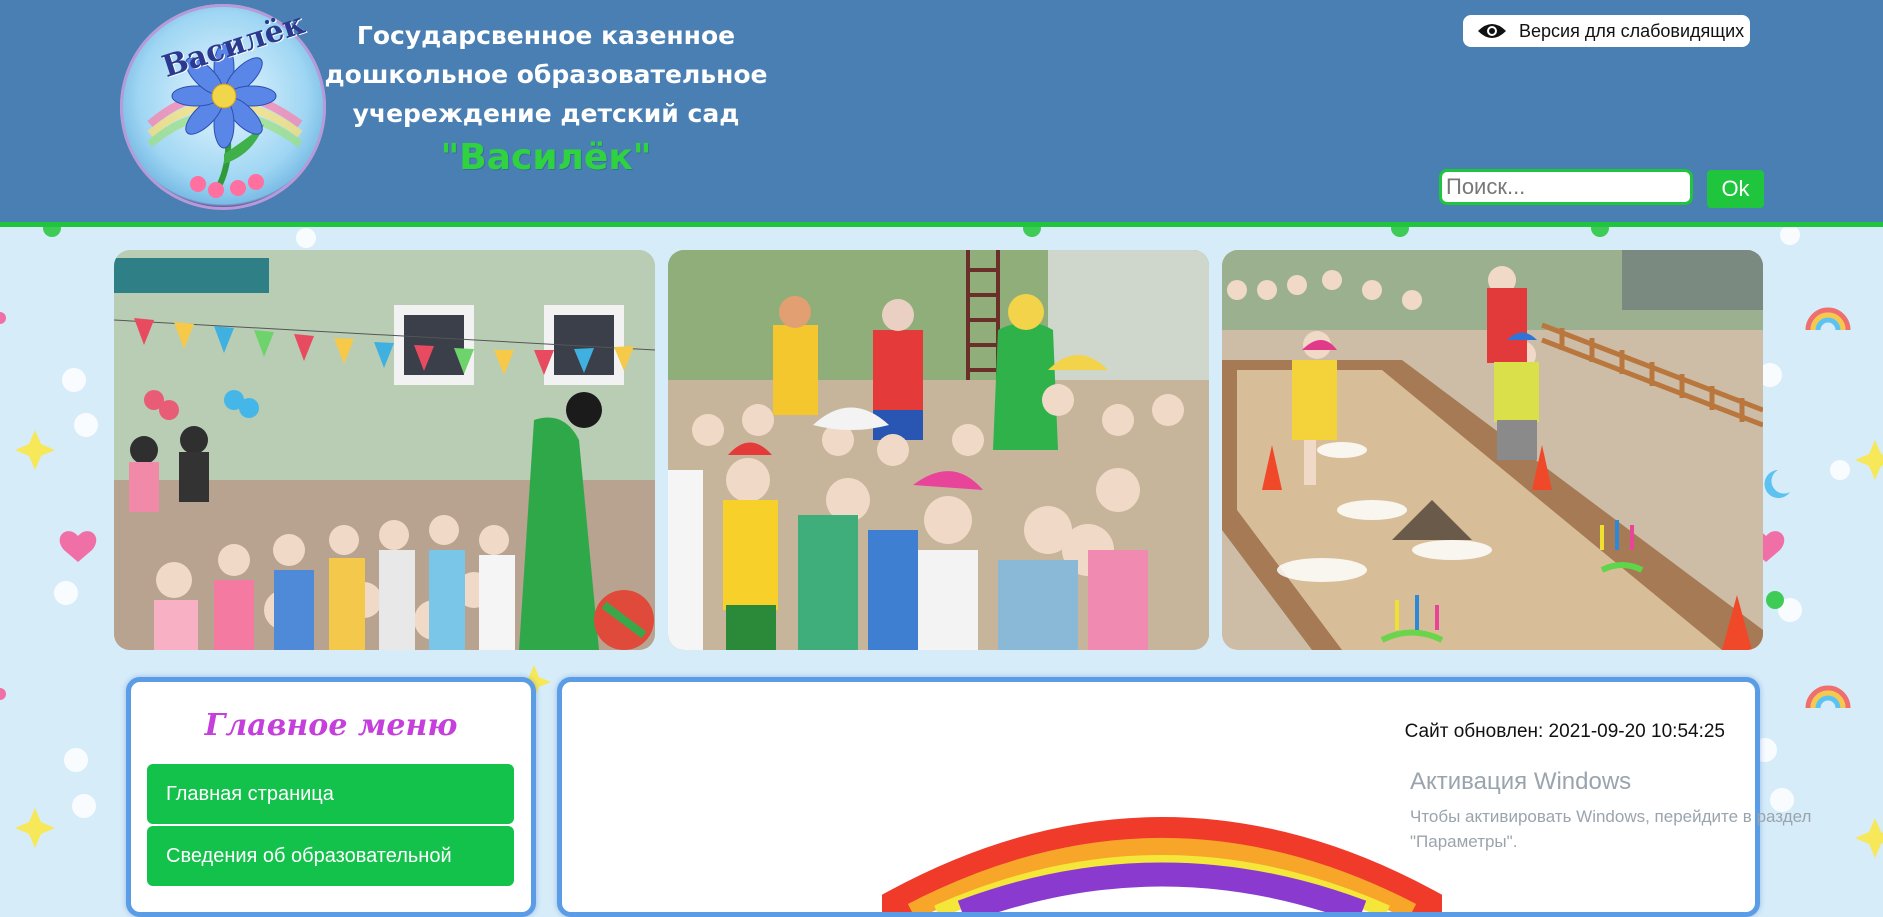 This screenshot has width=1883, height=917. What do you see at coordinates (1492, 31) in the screenshot?
I see `eye-icon` at bounding box center [1492, 31].